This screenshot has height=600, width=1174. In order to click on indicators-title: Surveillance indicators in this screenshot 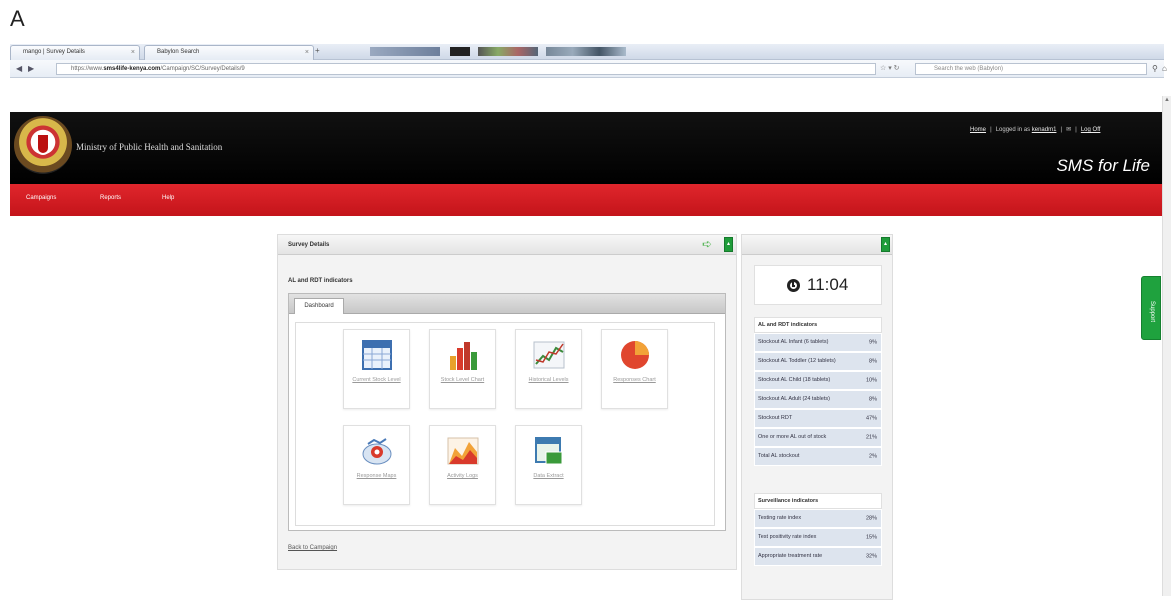, I will do `click(818, 501)`.